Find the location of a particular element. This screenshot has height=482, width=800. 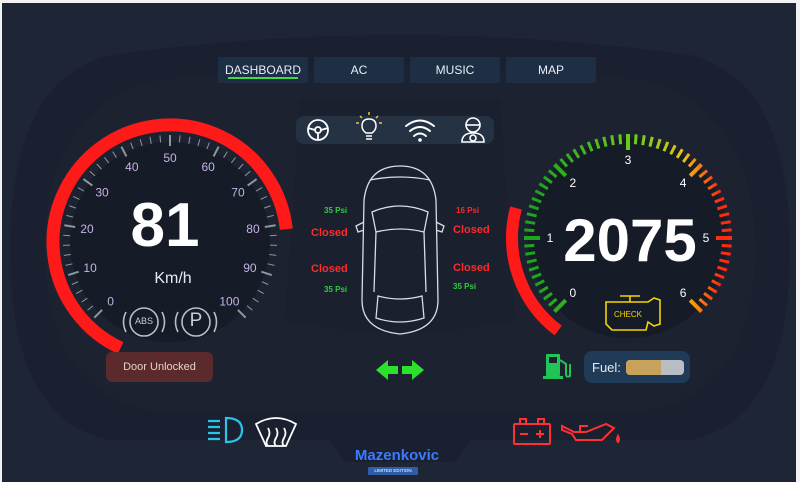

speed-tick-label: 10 is located at coordinates (90, 268).